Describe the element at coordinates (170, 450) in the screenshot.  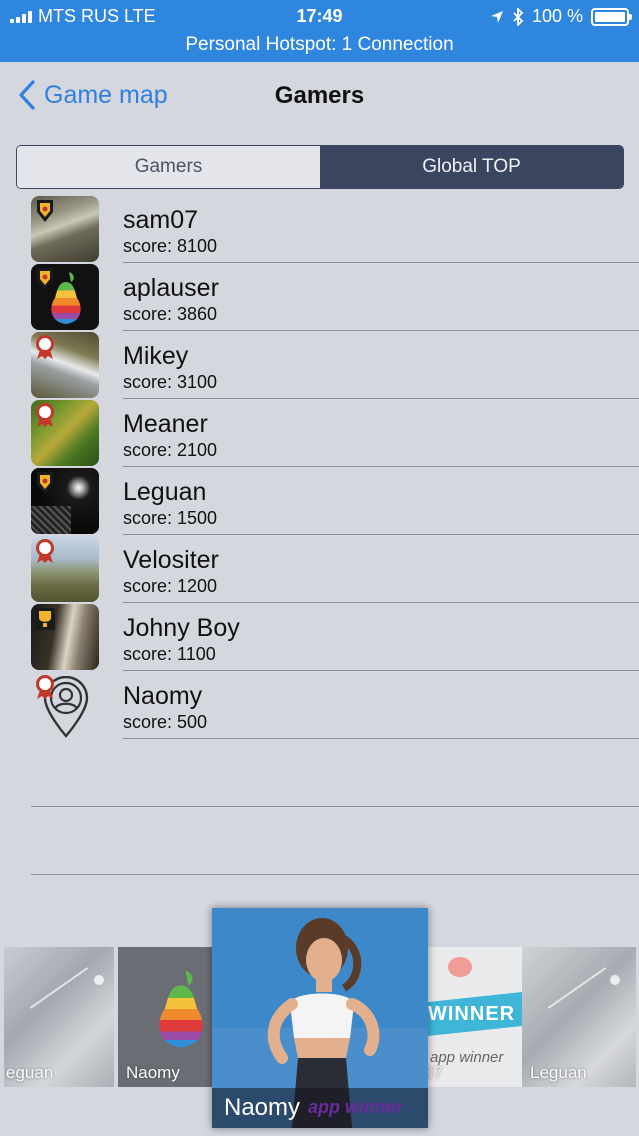
I see `player-score: score: 2100` at that location.